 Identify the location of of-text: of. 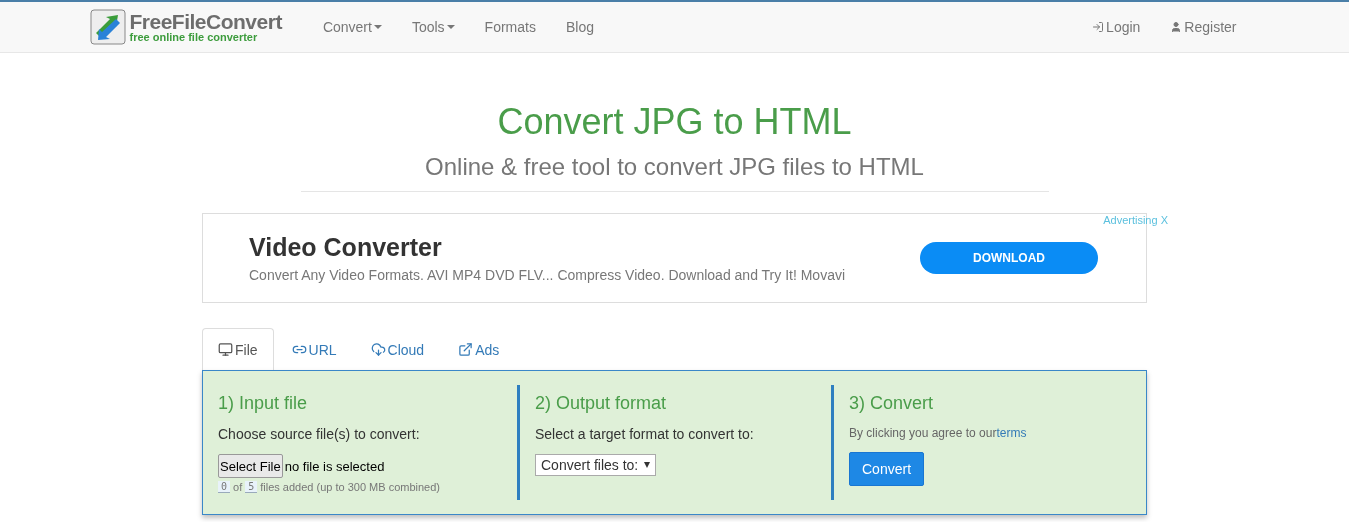
(238, 487).